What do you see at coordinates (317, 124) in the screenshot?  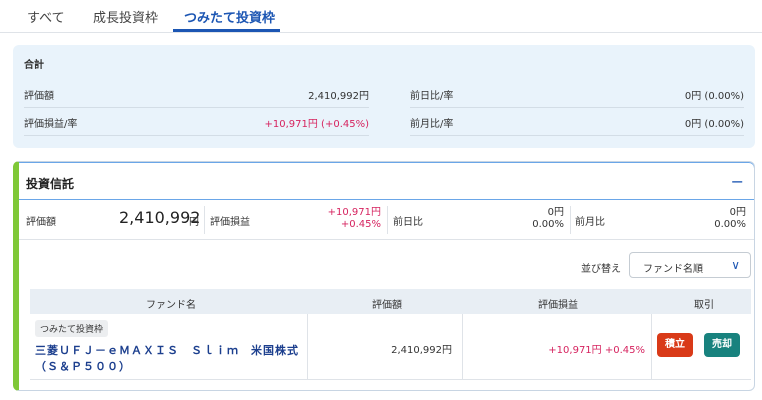 I see `pnl-value: +10,971円 (+0.45%)` at bounding box center [317, 124].